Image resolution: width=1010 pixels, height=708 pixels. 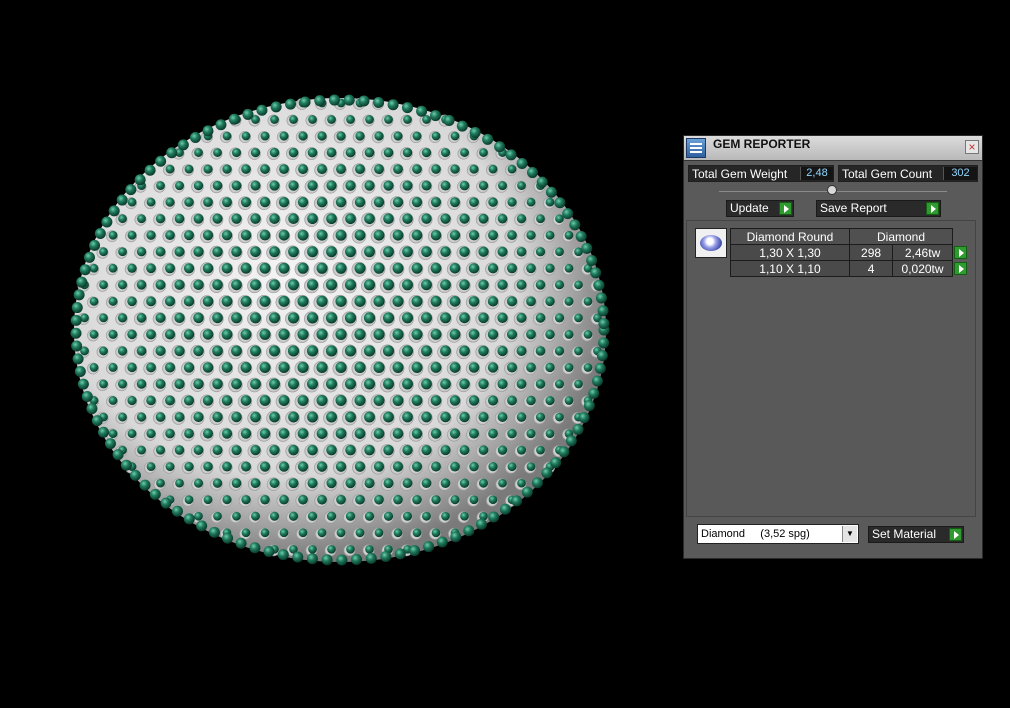 I want to click on panel-titlebar: GEM REPORTER ×, so click(x=833, y=148).